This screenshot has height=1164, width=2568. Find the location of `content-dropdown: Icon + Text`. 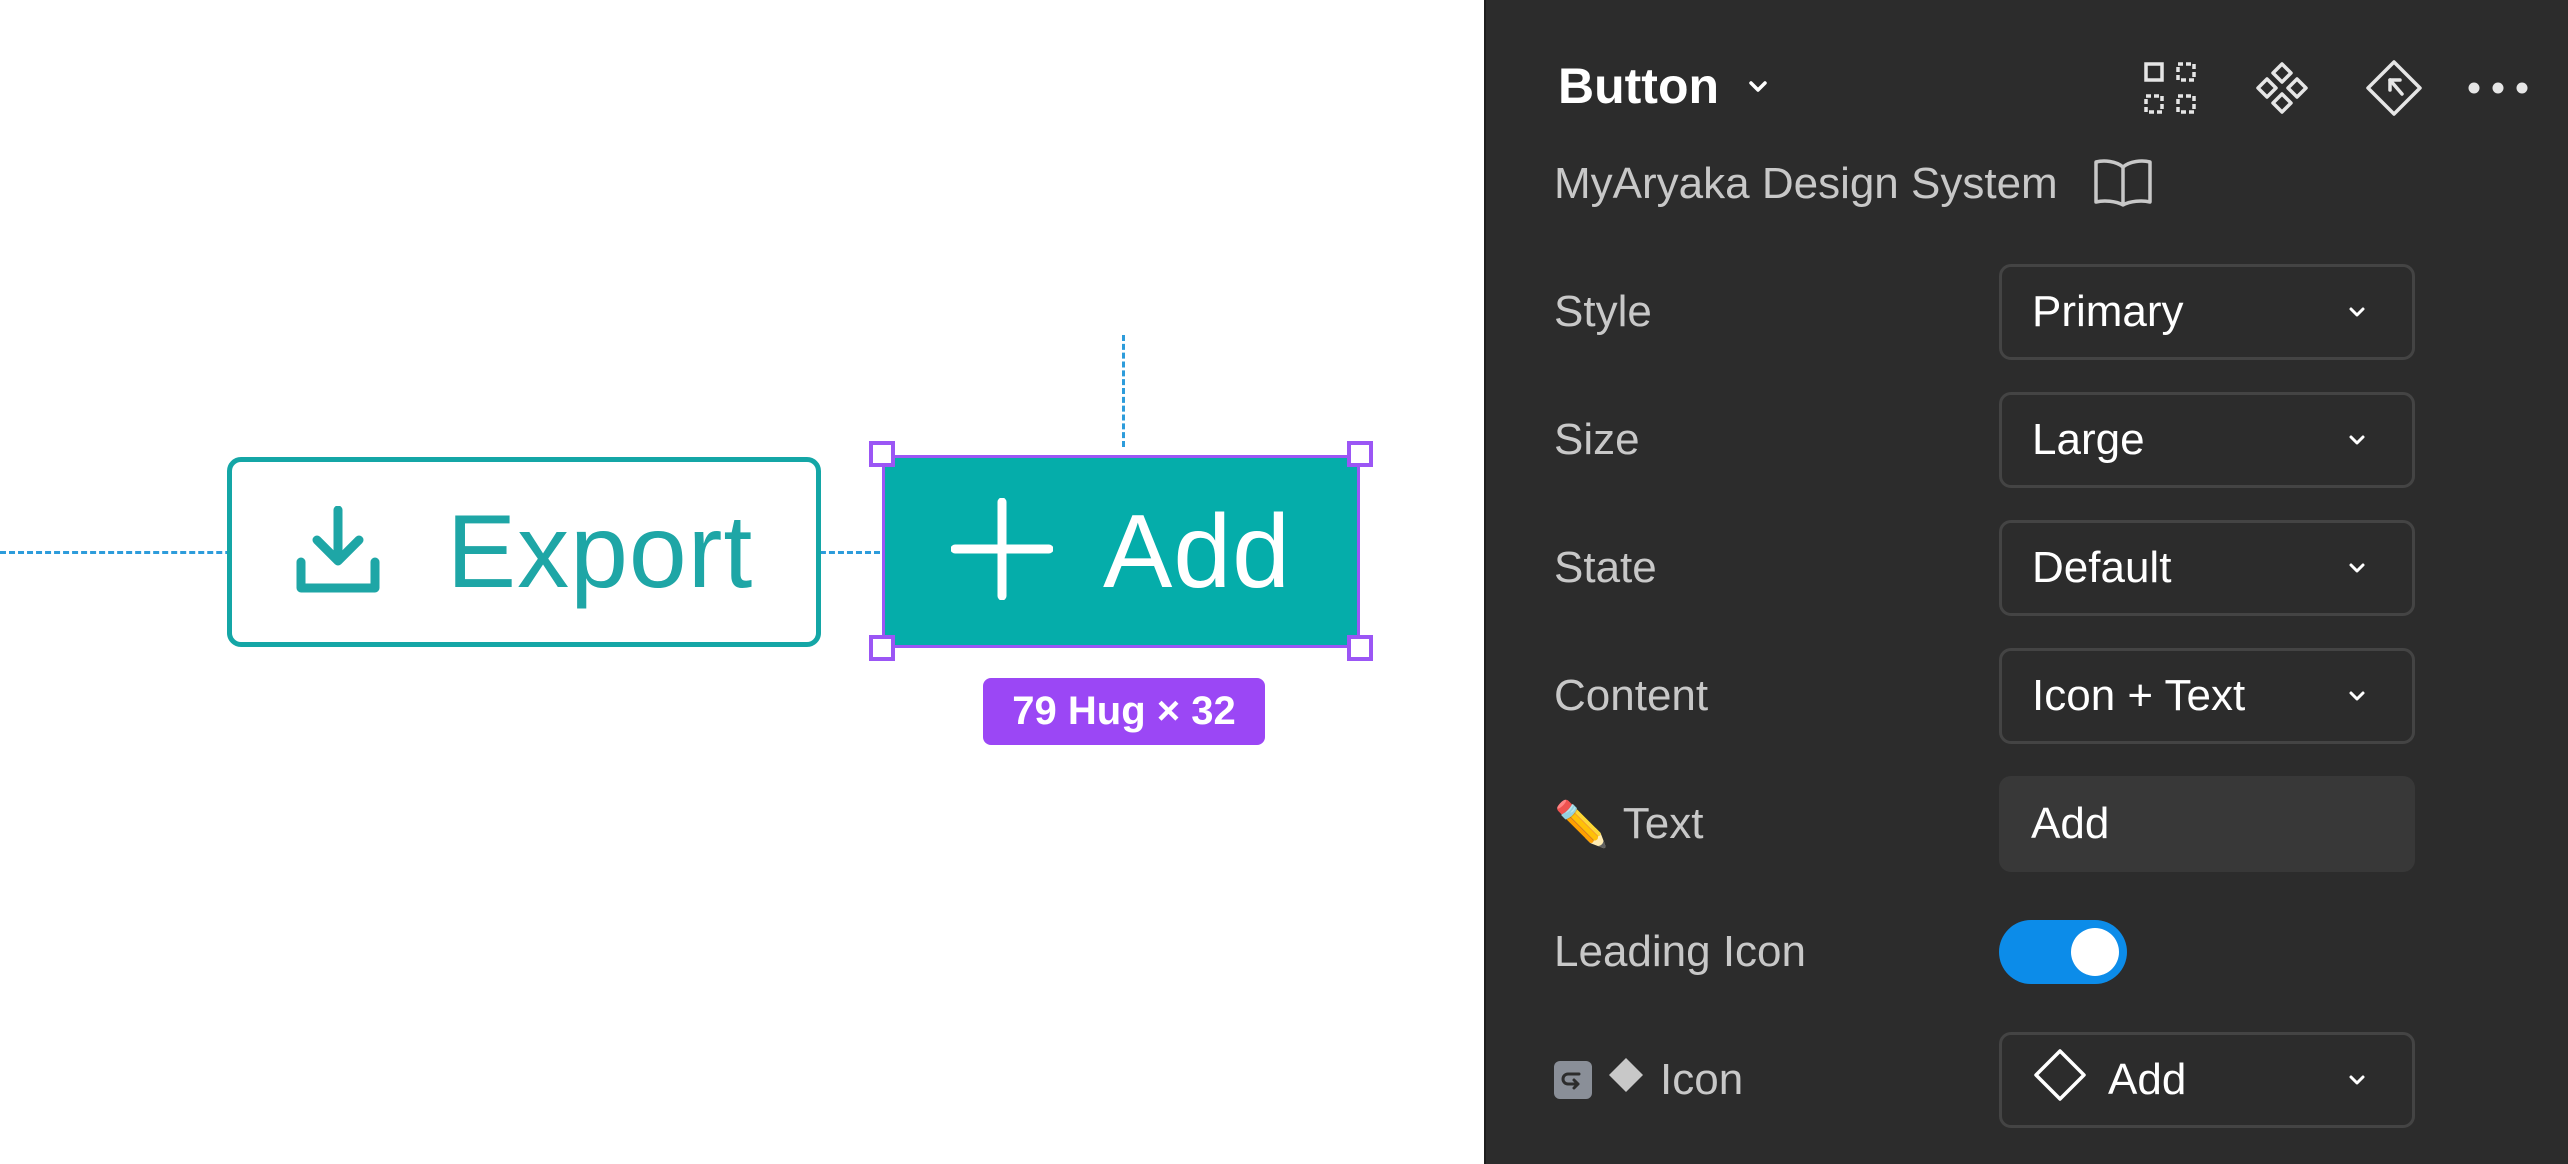

content-dropdown: Icon + Text is located at coordinates (2207, 696).